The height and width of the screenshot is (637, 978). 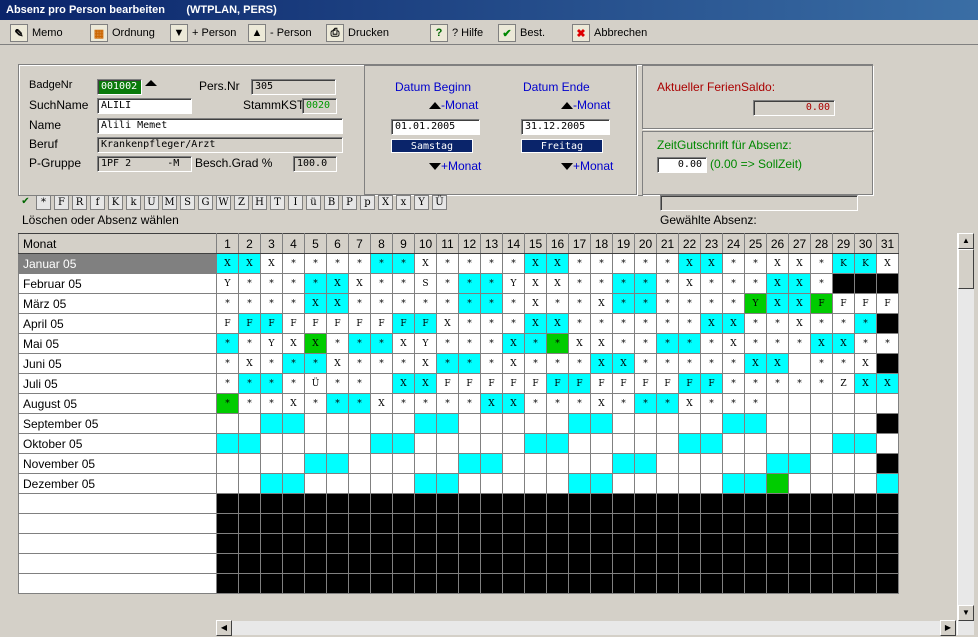 I want to click on vertical-scrollbar: ▲ ▼, so click(x=965, y=434).